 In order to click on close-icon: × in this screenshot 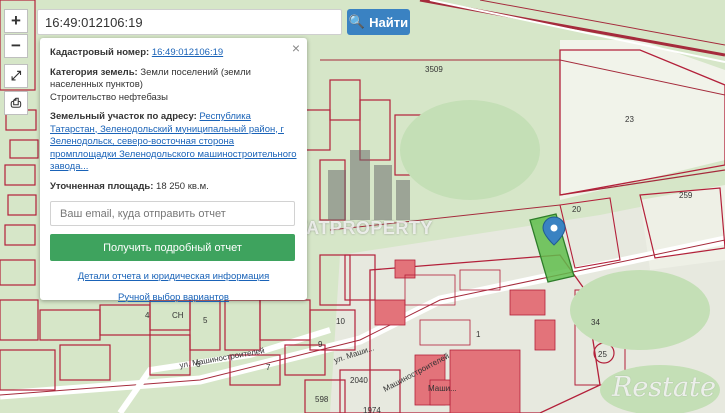, I will do `click(296, 47)`.